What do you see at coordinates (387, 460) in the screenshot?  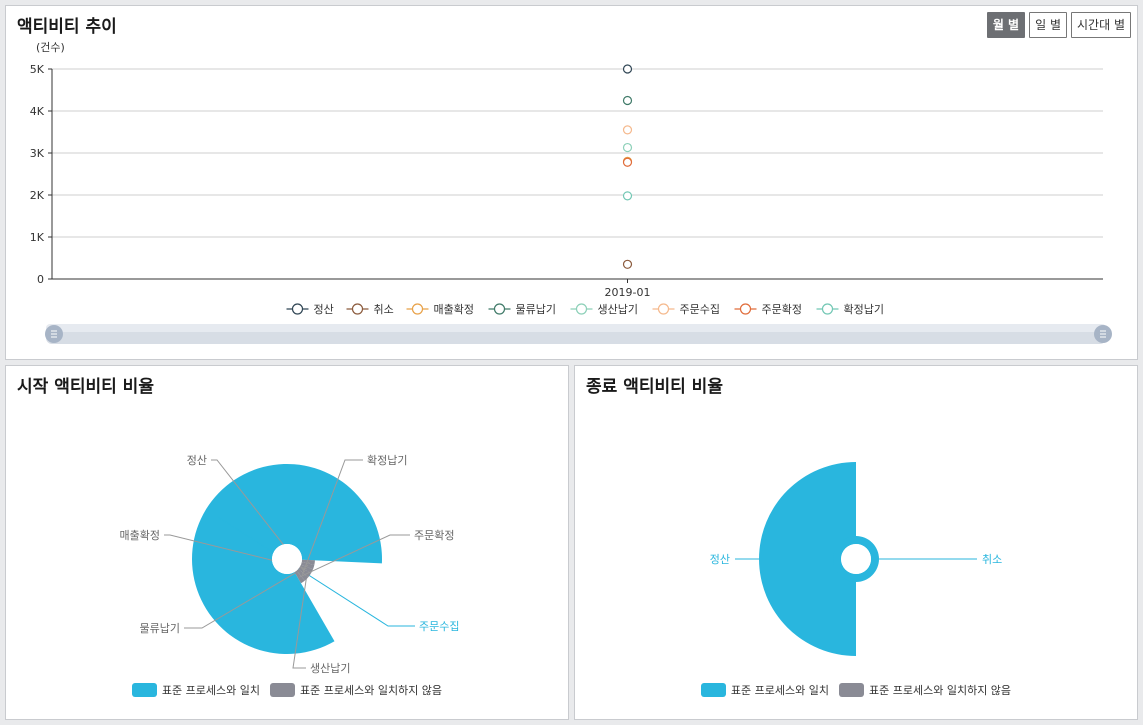 I see `slice-label-확정납기: 확정납기` at bounding box center [387, 460].